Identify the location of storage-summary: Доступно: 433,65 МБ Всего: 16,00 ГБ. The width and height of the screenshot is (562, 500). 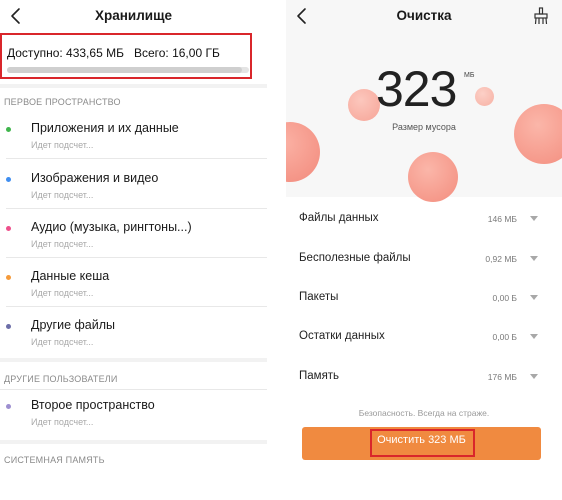
(126, 56).